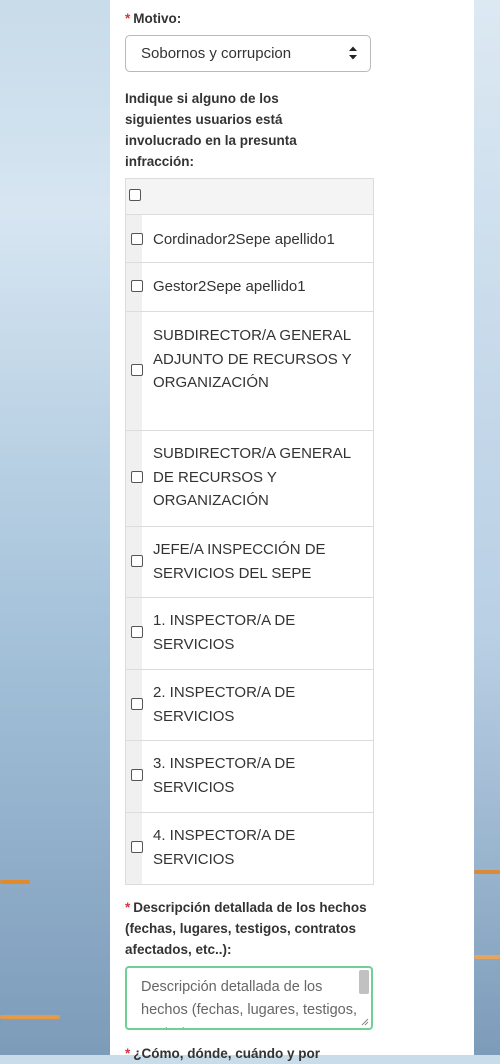 Image resolution: width=500 pixels, height=1064 pixels. Describe the element at coordinates (244, 239) in the screenshot. I see `user-label: Cordinador2Sepe apellido1` at that location.